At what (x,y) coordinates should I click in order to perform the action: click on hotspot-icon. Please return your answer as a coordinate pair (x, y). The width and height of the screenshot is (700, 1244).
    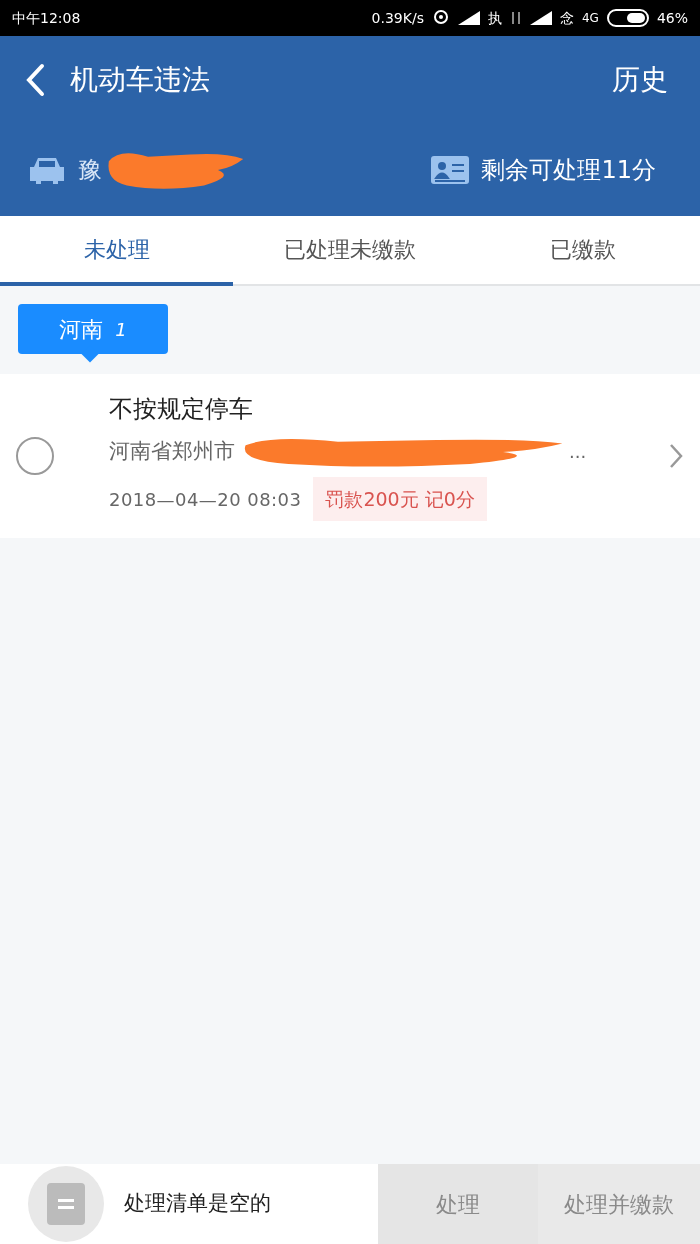
    Looking at the image, I should click on (440, 18).